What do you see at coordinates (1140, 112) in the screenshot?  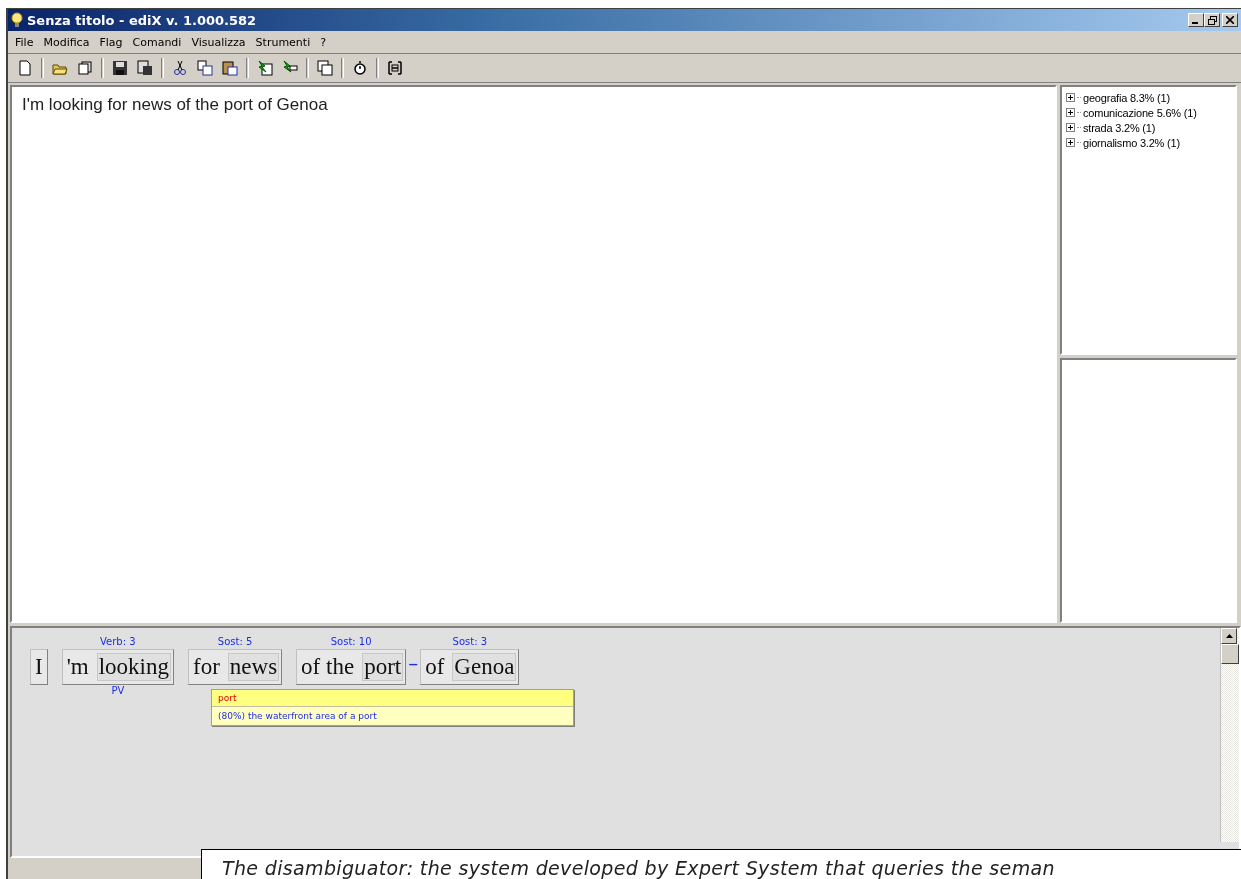 I see `tree-item: comunicazione 5.6% (1)` at bounding box center [1140, 112].